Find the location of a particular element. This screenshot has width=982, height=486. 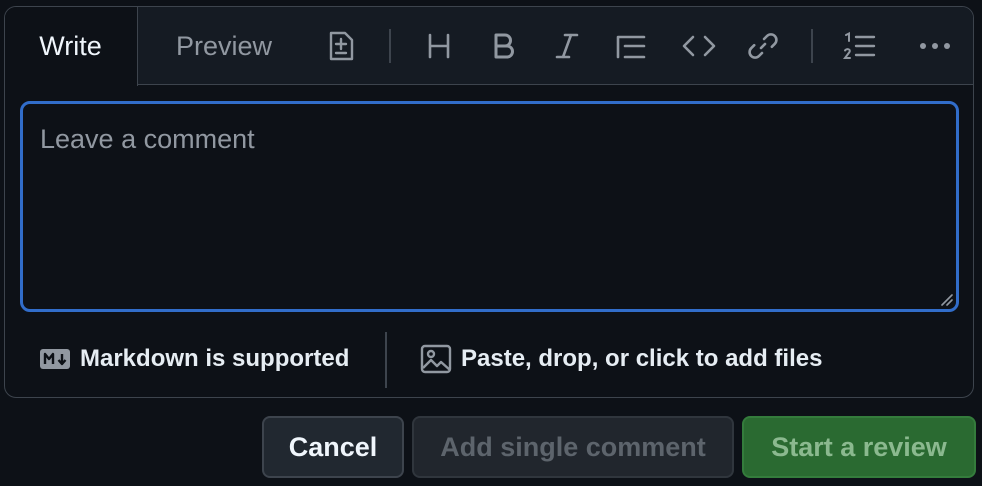

ordered-list-icon is located at coordinates (859, 46).